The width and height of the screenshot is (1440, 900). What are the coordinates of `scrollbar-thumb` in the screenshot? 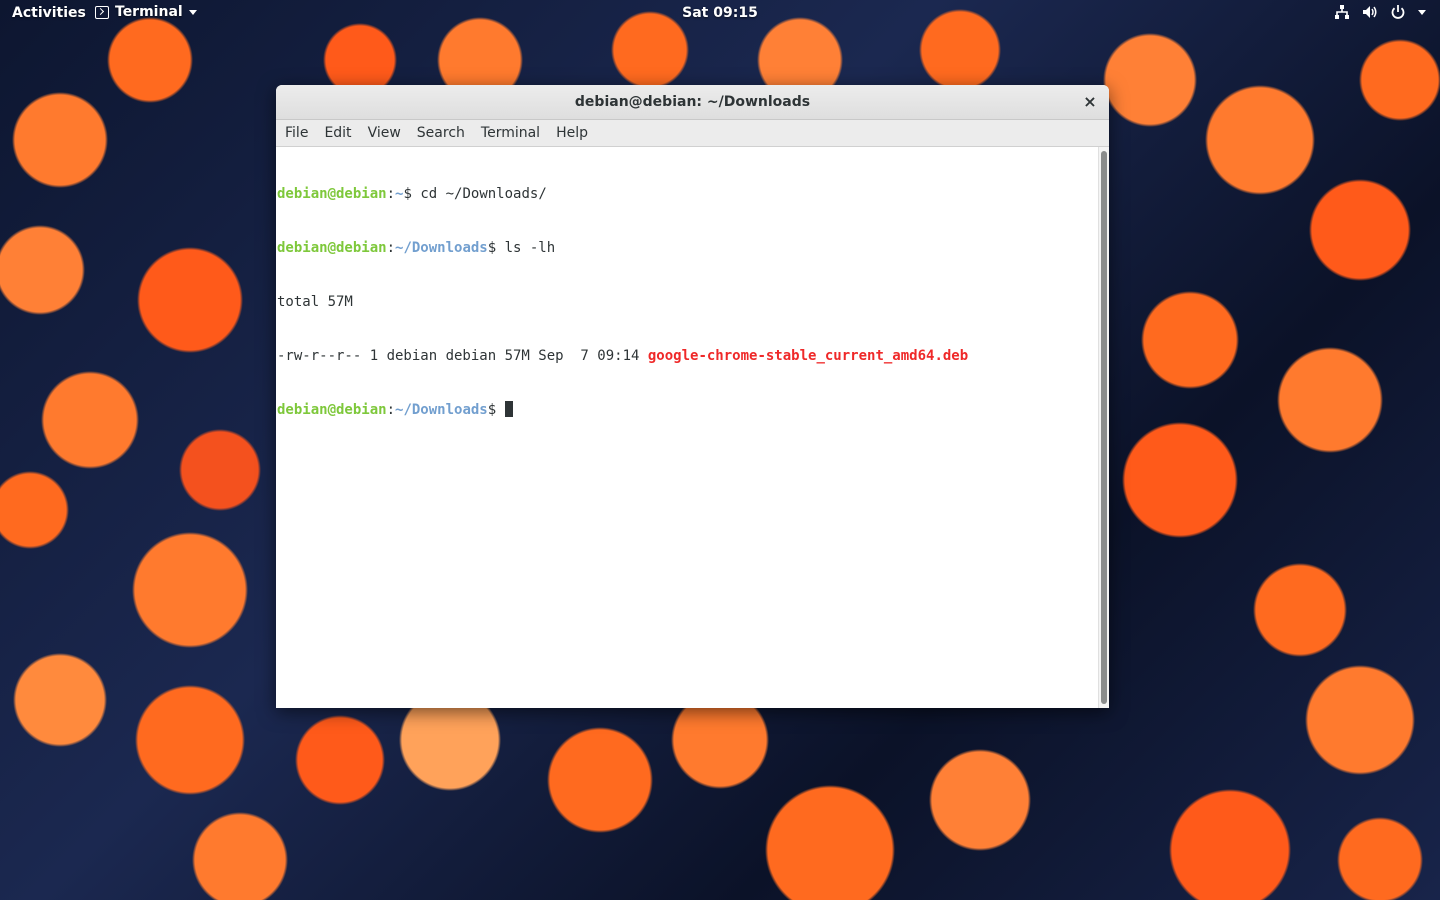 It's located at (1104, 427).